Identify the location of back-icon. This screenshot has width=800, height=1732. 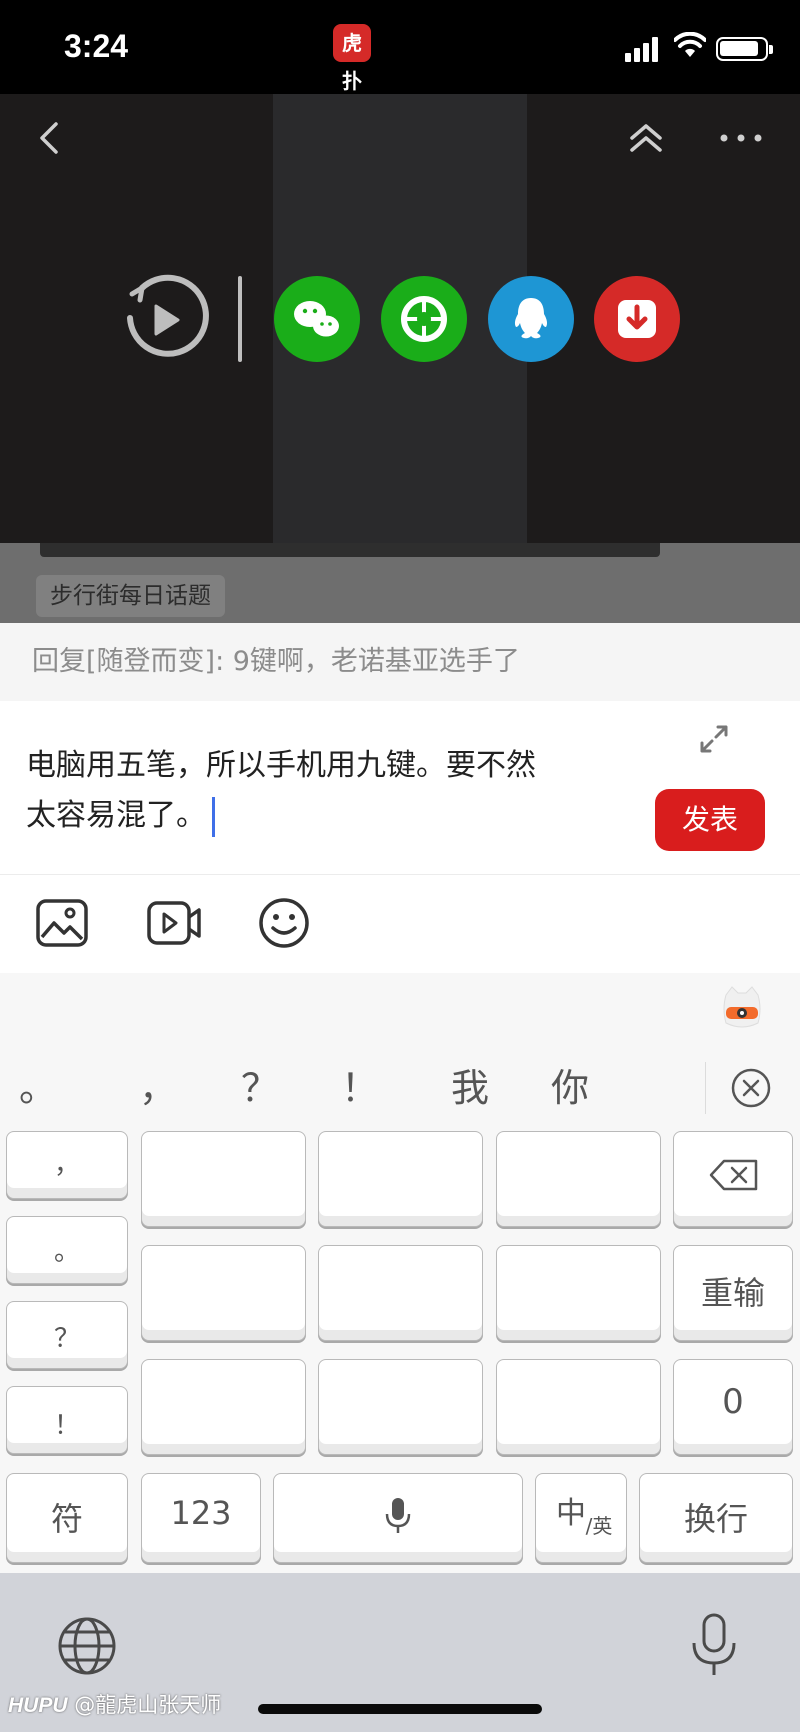
(50, 138).